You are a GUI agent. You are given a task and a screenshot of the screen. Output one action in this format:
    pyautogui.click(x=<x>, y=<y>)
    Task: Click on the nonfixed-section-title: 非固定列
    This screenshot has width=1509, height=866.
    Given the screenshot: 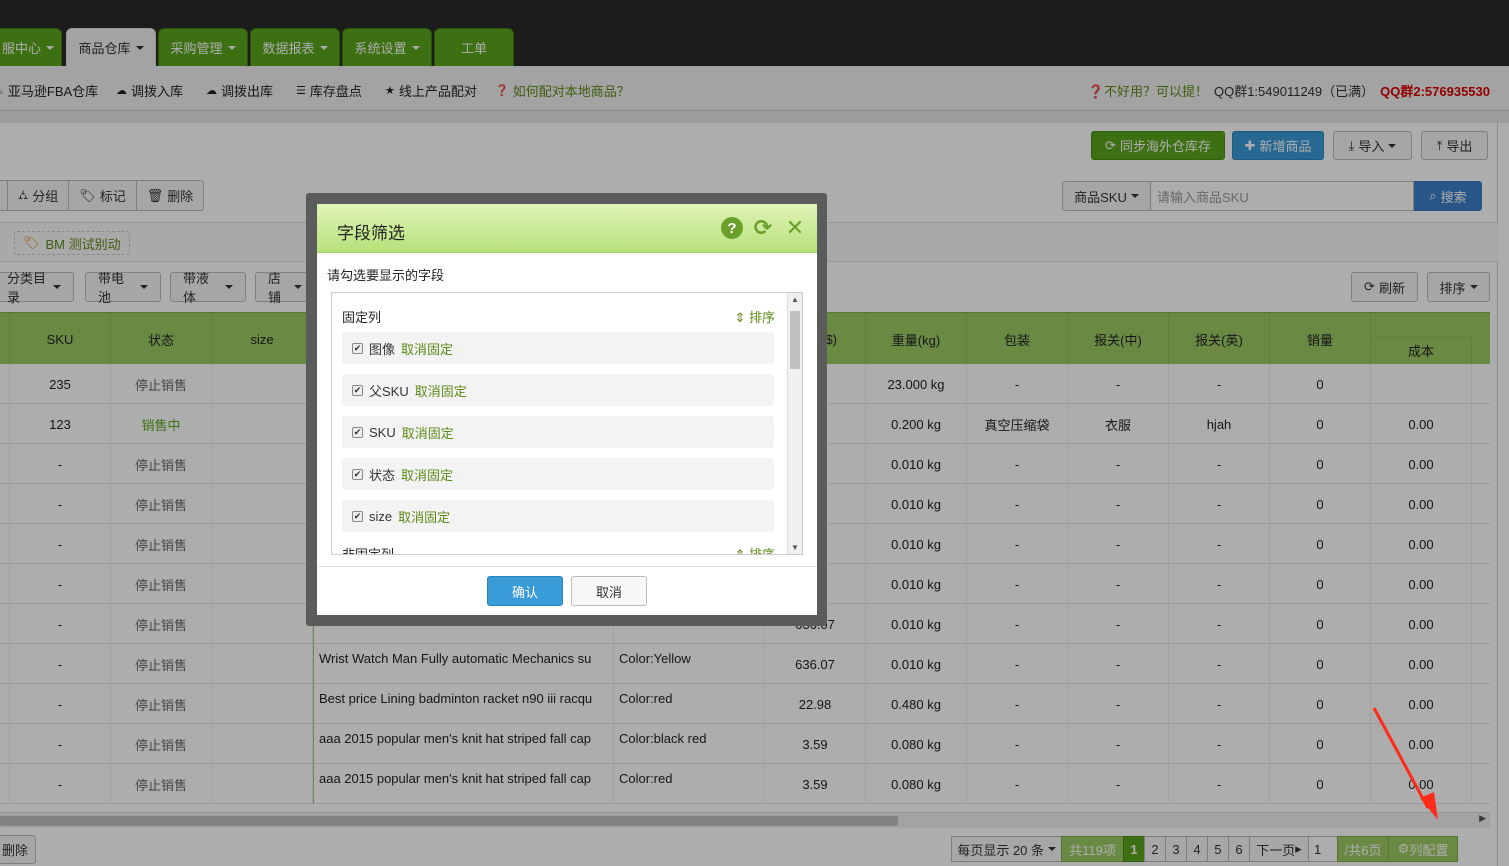 What is the action you would take?
    pyautogui.click(x=368, y=551)
    